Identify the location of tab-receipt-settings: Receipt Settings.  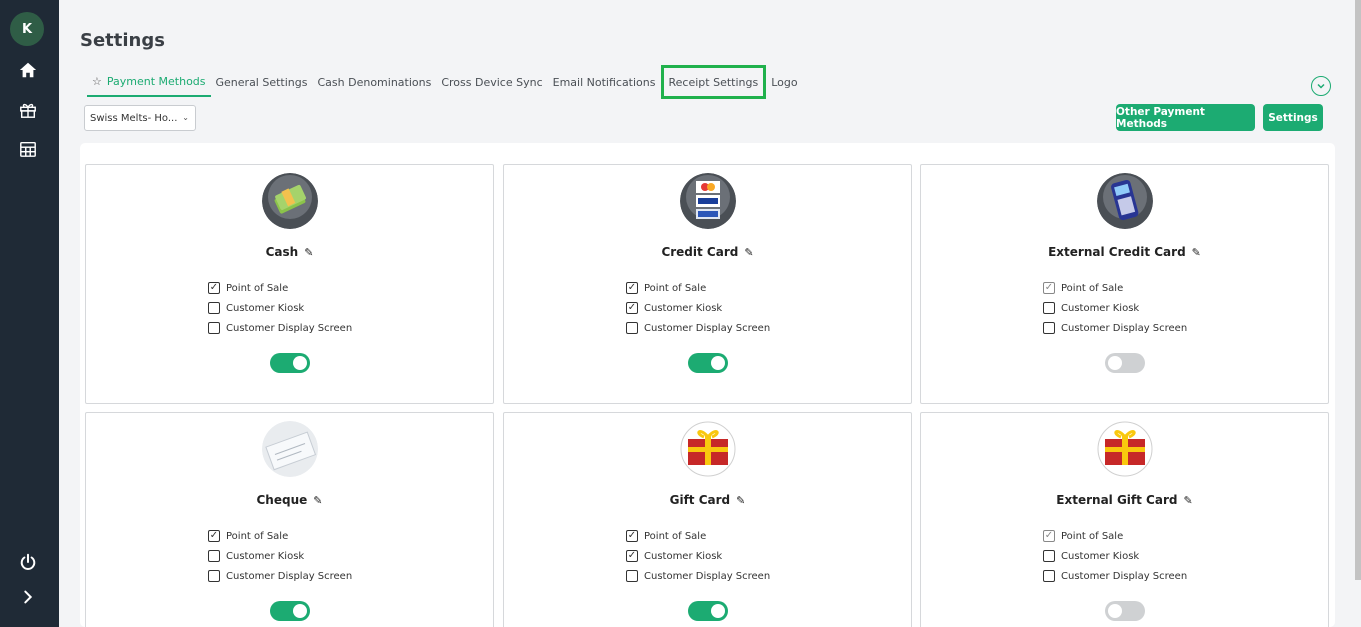
(713, 82).